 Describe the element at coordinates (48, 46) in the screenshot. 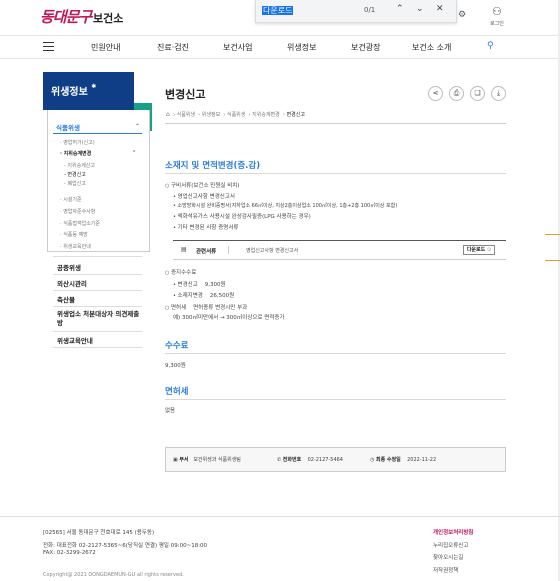

I see `menu-icon` at that location.